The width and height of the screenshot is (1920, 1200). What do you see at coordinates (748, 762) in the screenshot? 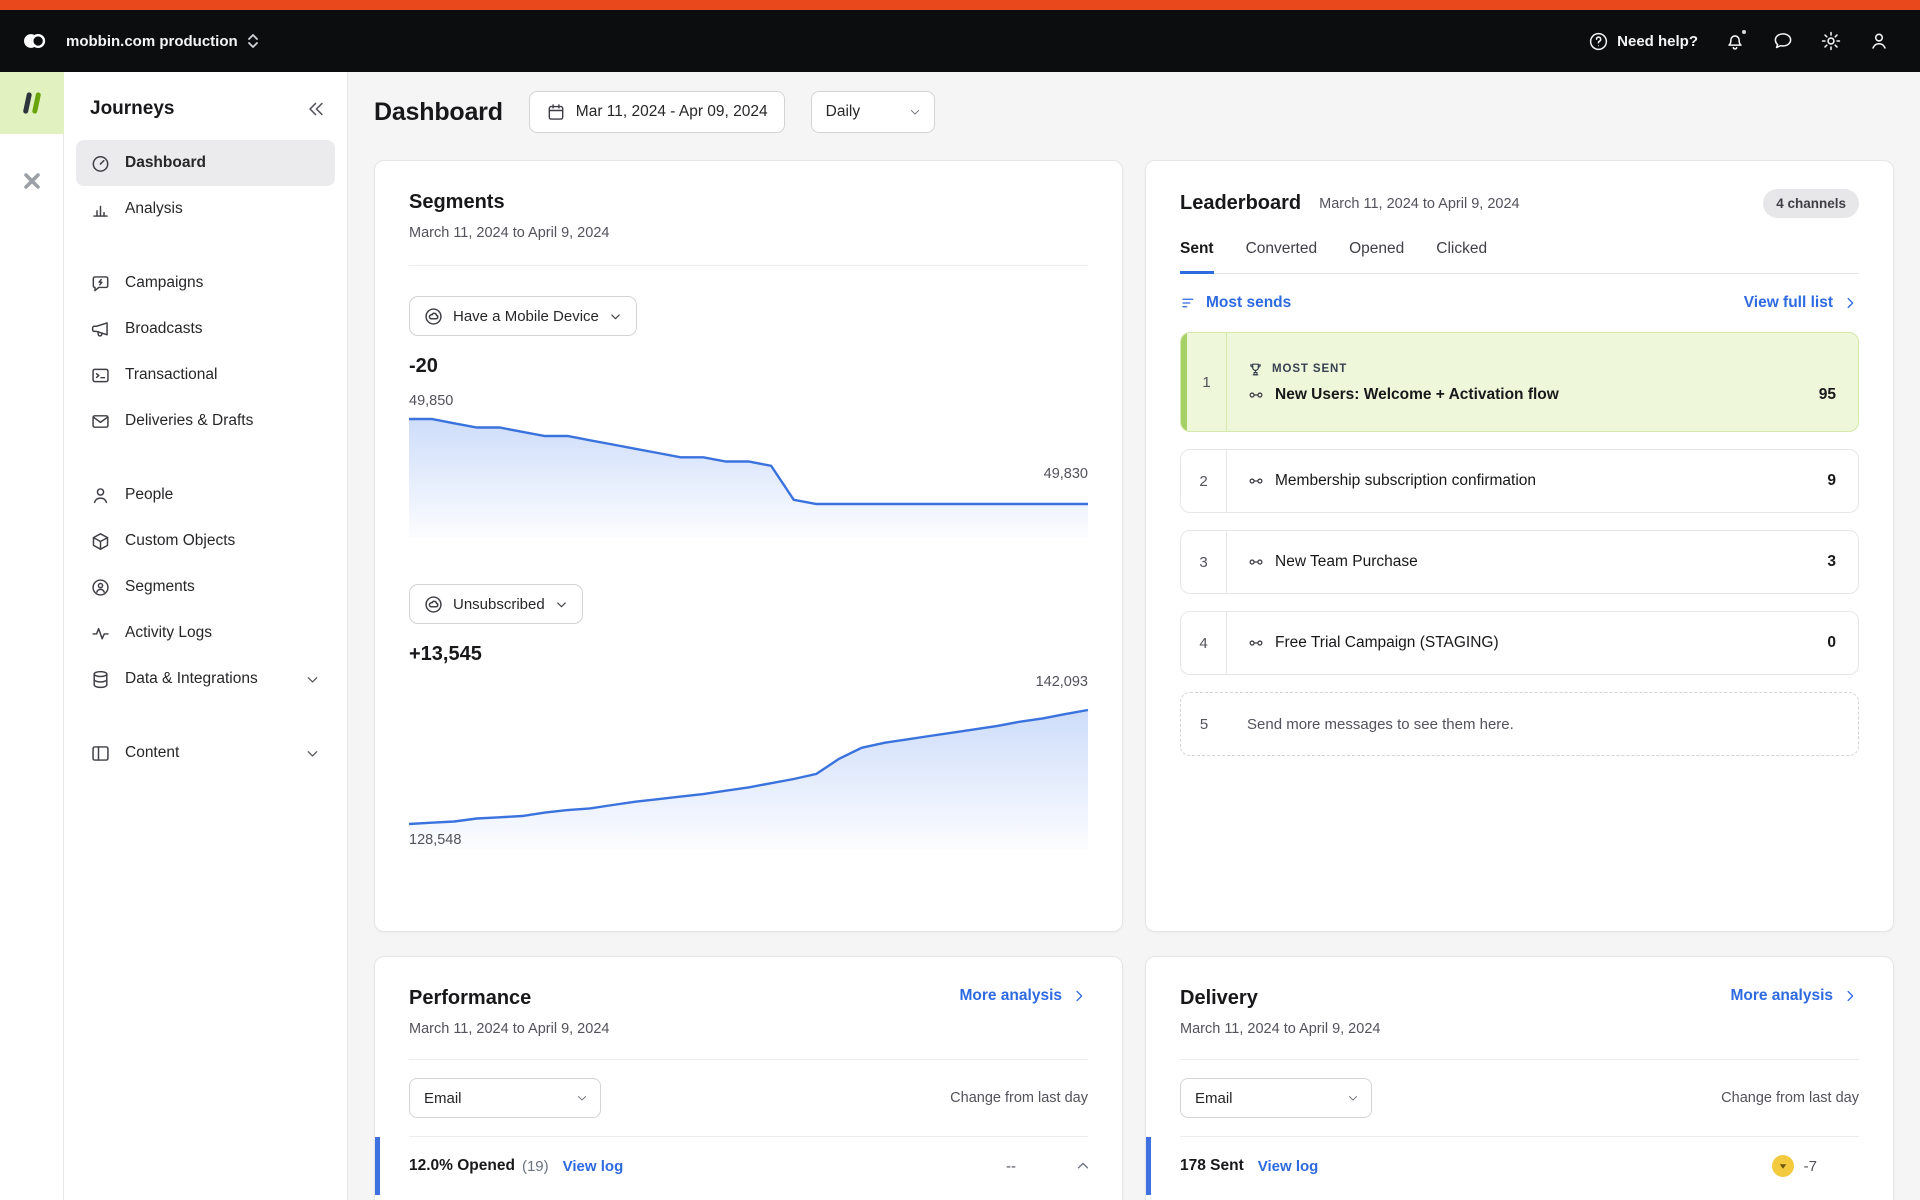
I see `segment-line-chart: 128,548 142,093` at bounding box center [748, 762].